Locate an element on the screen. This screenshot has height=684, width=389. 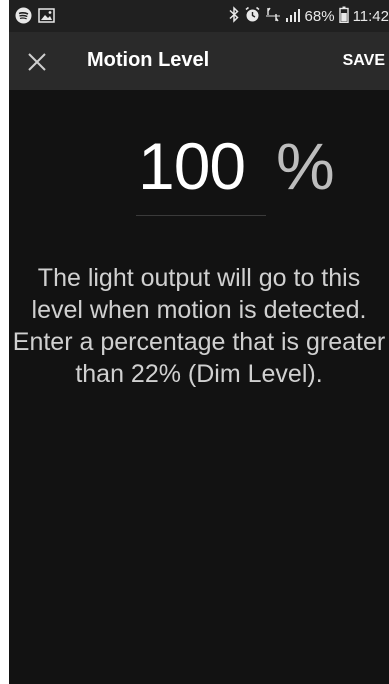
level-input-underline is located at coordinates (201, 215).